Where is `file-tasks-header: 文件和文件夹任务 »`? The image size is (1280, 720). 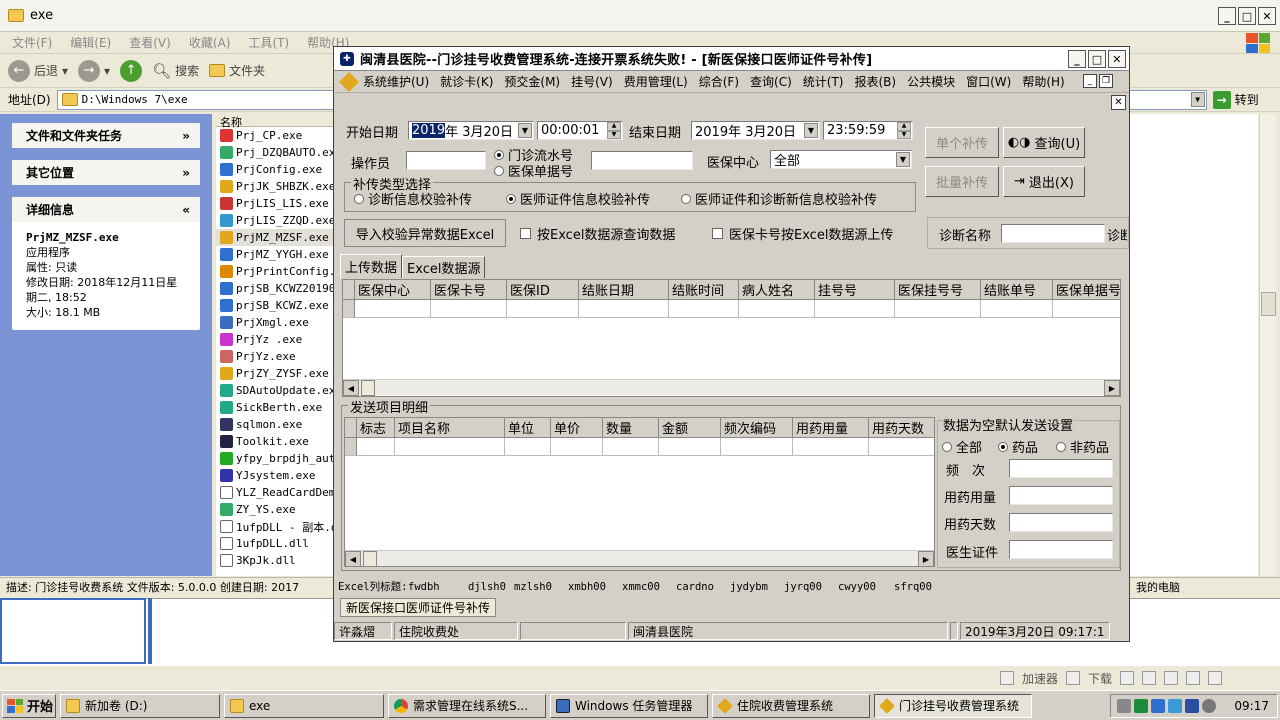 file-tasks-header: 文件和文件夹任务 » is located at coordinates (106, 135).